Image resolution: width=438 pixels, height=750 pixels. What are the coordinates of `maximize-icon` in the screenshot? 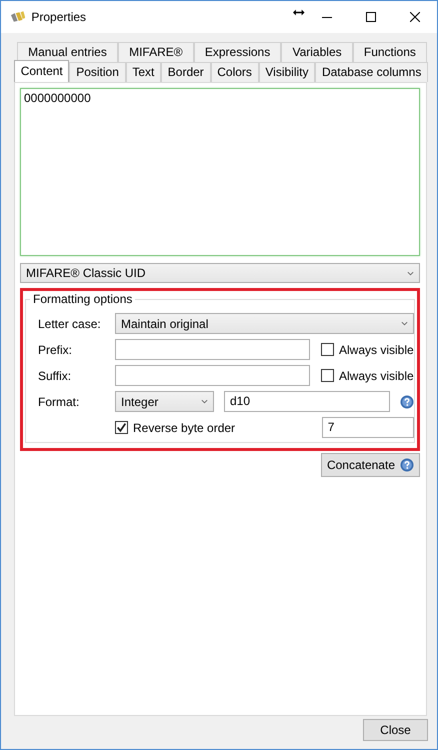 It's located at (371, 17).